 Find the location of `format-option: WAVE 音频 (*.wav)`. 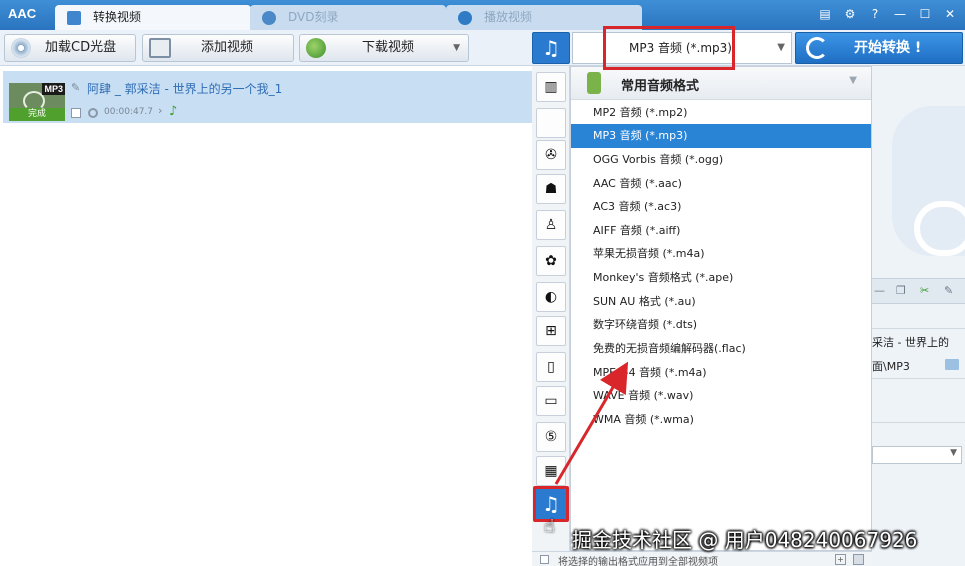

format-option: WAVE 音频 (*.wav) is located at coordinates (721, 396).